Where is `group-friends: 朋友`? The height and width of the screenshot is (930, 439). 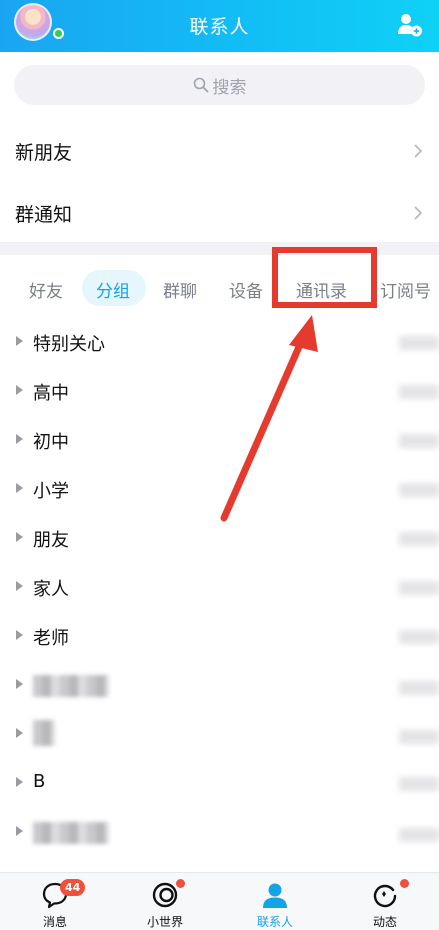 group-friends: 朋友 is located at coordinates (219, 538).